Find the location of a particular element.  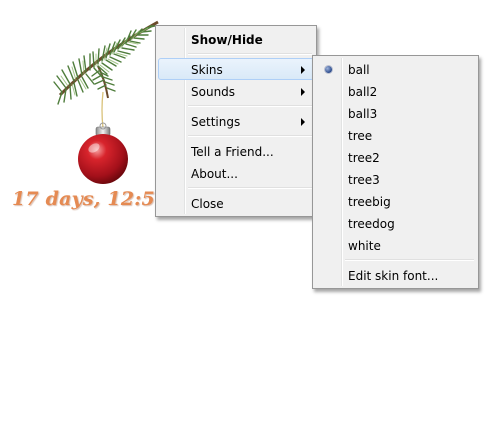

menu-item-label: Sounds is located at coordinates (213, 92).